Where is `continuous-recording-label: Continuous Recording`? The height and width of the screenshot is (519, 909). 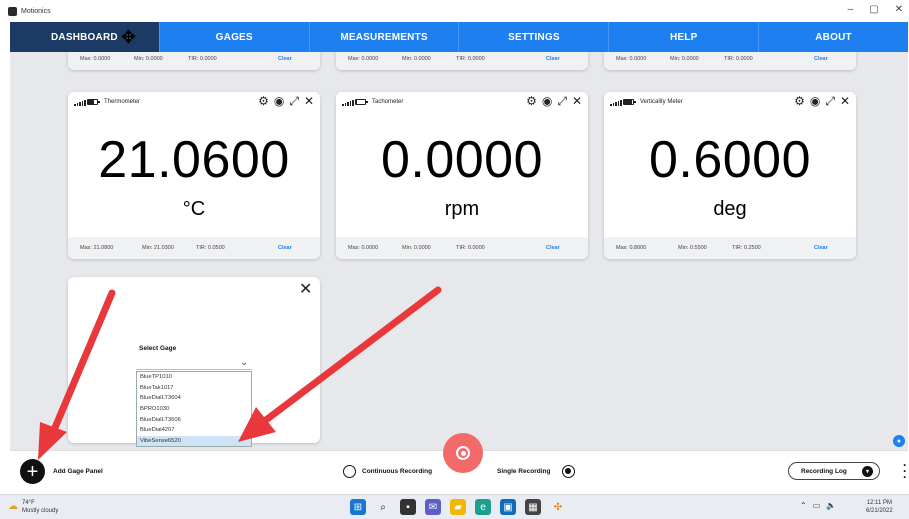 continuous-recording-label: Continuous Recording is located at coordinates (397, 471).